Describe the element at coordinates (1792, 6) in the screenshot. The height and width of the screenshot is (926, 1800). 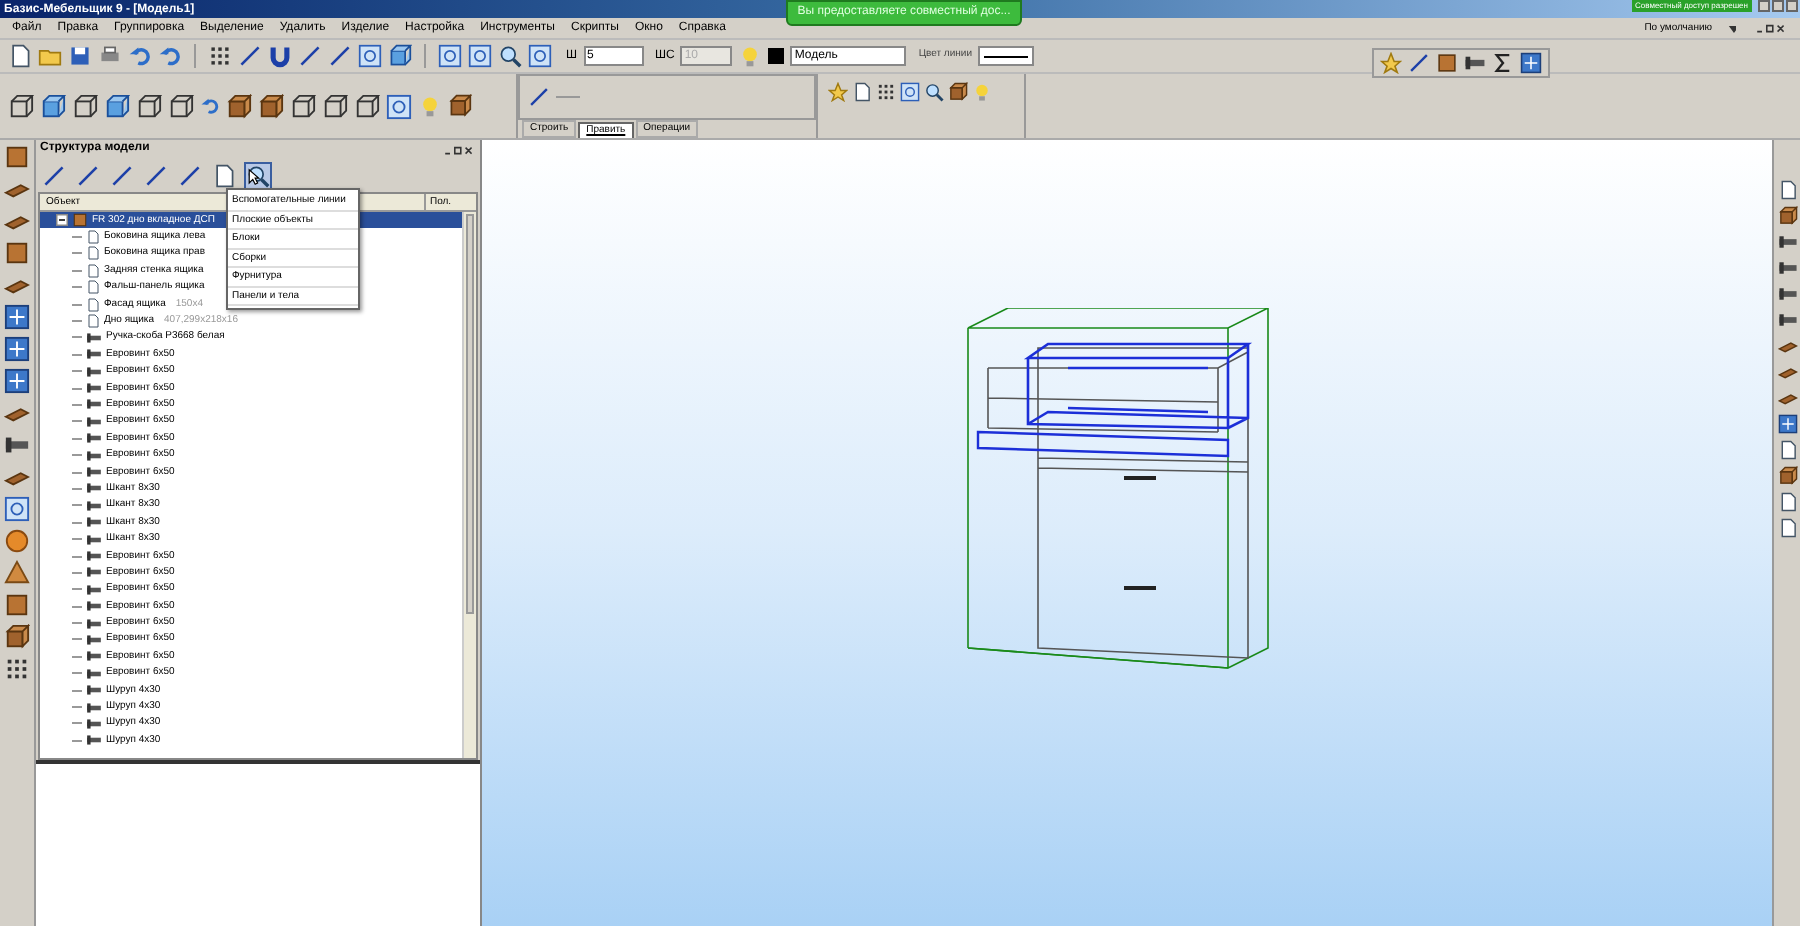
I see `close-button` at that location.